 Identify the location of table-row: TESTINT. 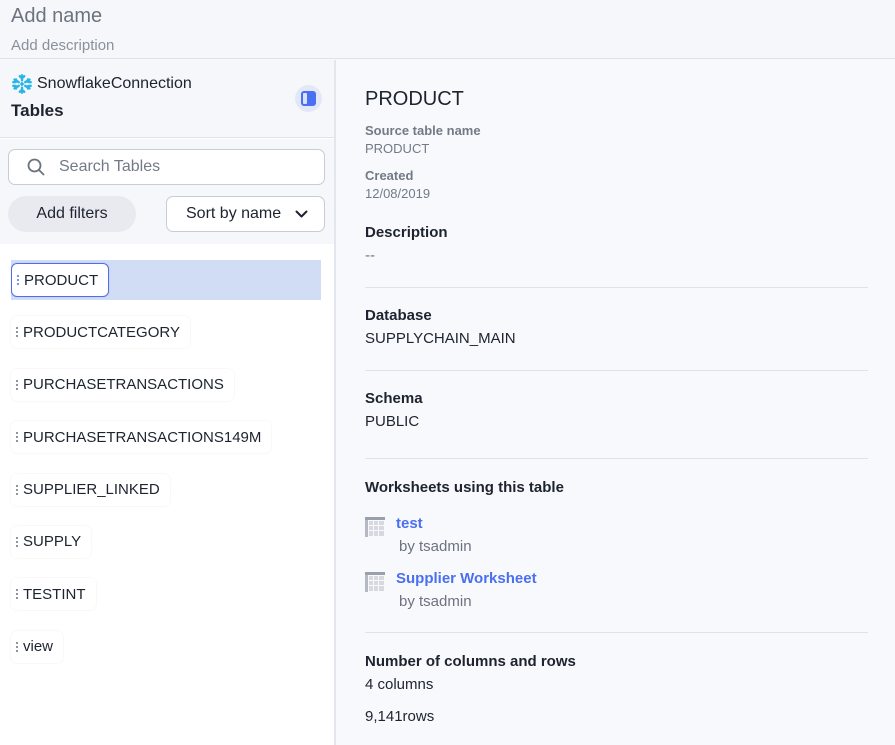
(167, 599).